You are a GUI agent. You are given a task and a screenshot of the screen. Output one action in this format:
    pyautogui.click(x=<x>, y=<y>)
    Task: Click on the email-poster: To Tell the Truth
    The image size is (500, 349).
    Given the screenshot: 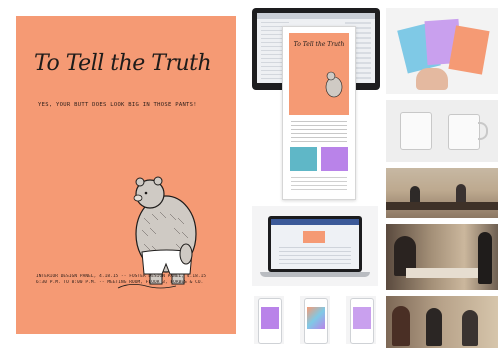 What is the action you would take?
    pyautogui.click(x=319, y=74)
    